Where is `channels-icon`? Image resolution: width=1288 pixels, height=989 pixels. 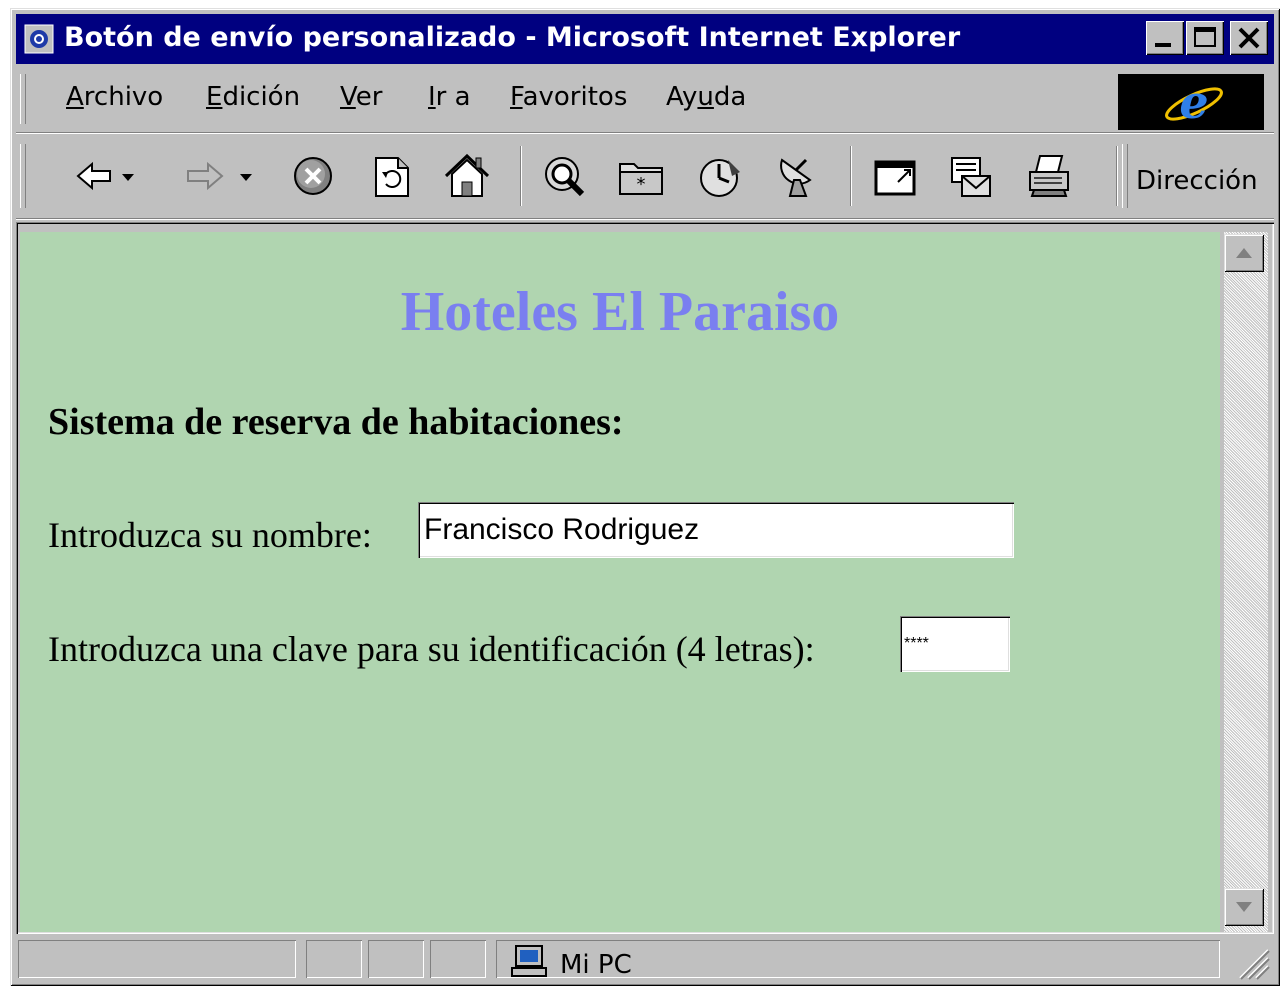
channels-icon is located at coordinates (796, 177).